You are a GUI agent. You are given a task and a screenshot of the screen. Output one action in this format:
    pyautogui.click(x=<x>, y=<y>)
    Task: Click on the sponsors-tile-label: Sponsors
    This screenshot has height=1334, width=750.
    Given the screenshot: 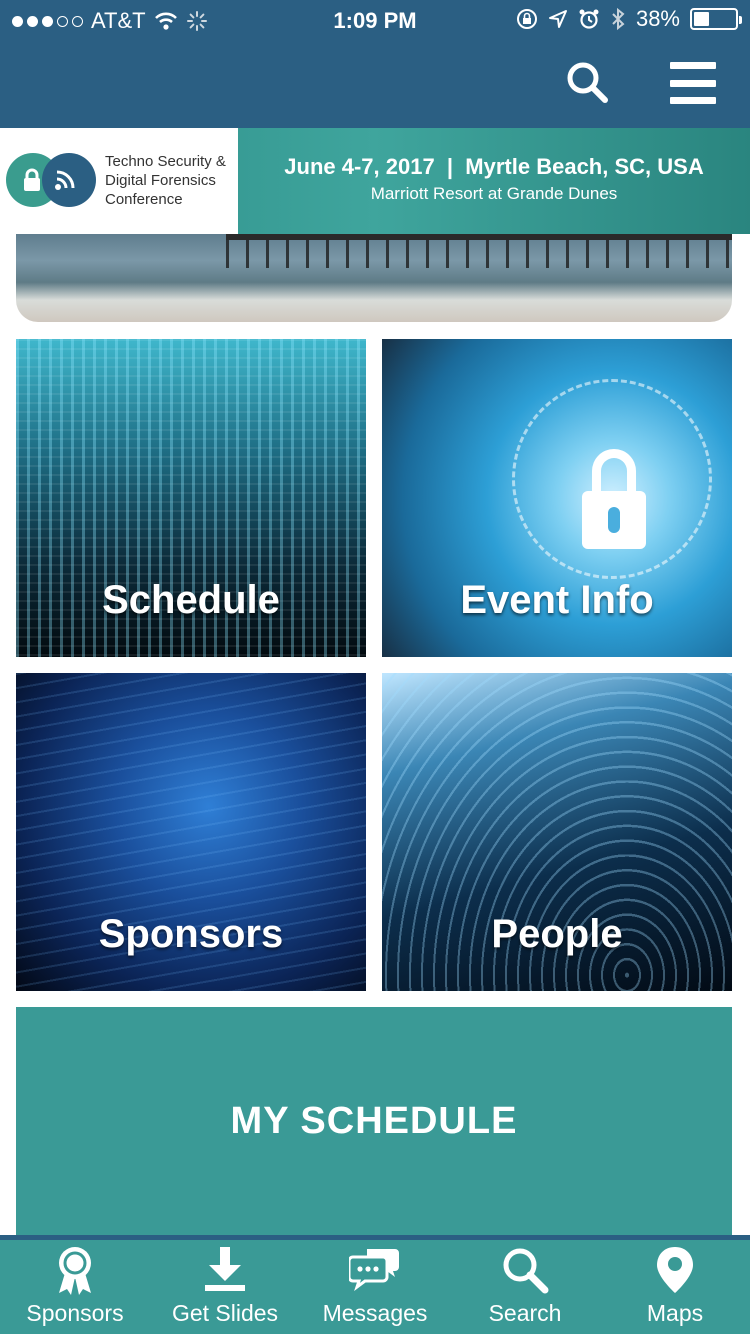 What is the action you would take?
    pyautogui.click(x=191, y=934)
    